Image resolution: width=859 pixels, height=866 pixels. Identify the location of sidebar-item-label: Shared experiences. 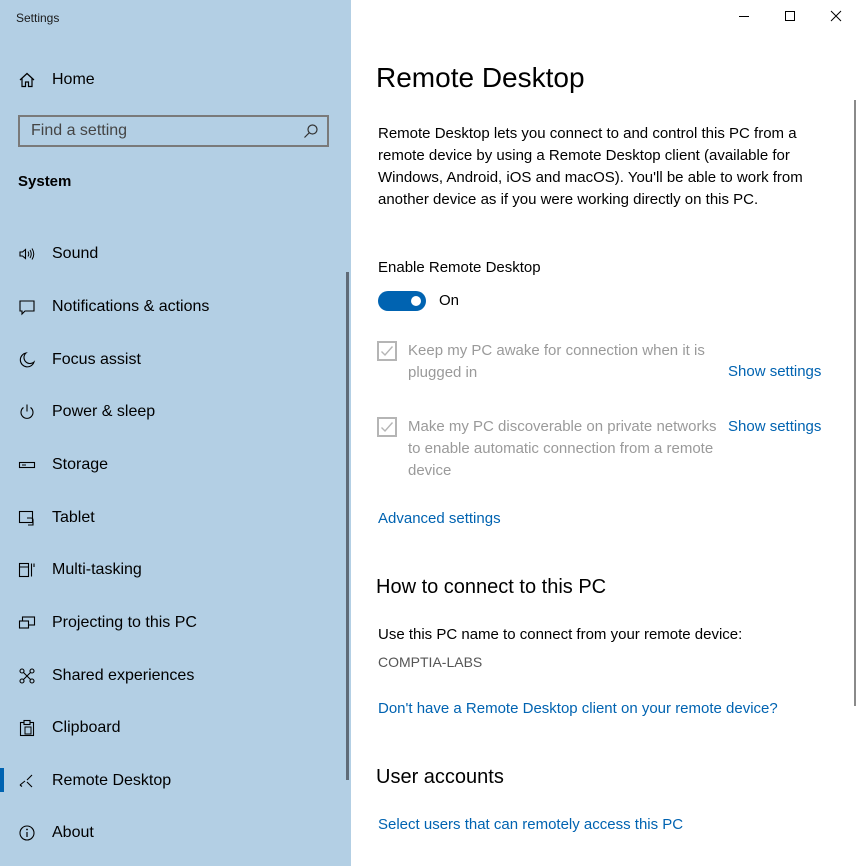
(123, 675).